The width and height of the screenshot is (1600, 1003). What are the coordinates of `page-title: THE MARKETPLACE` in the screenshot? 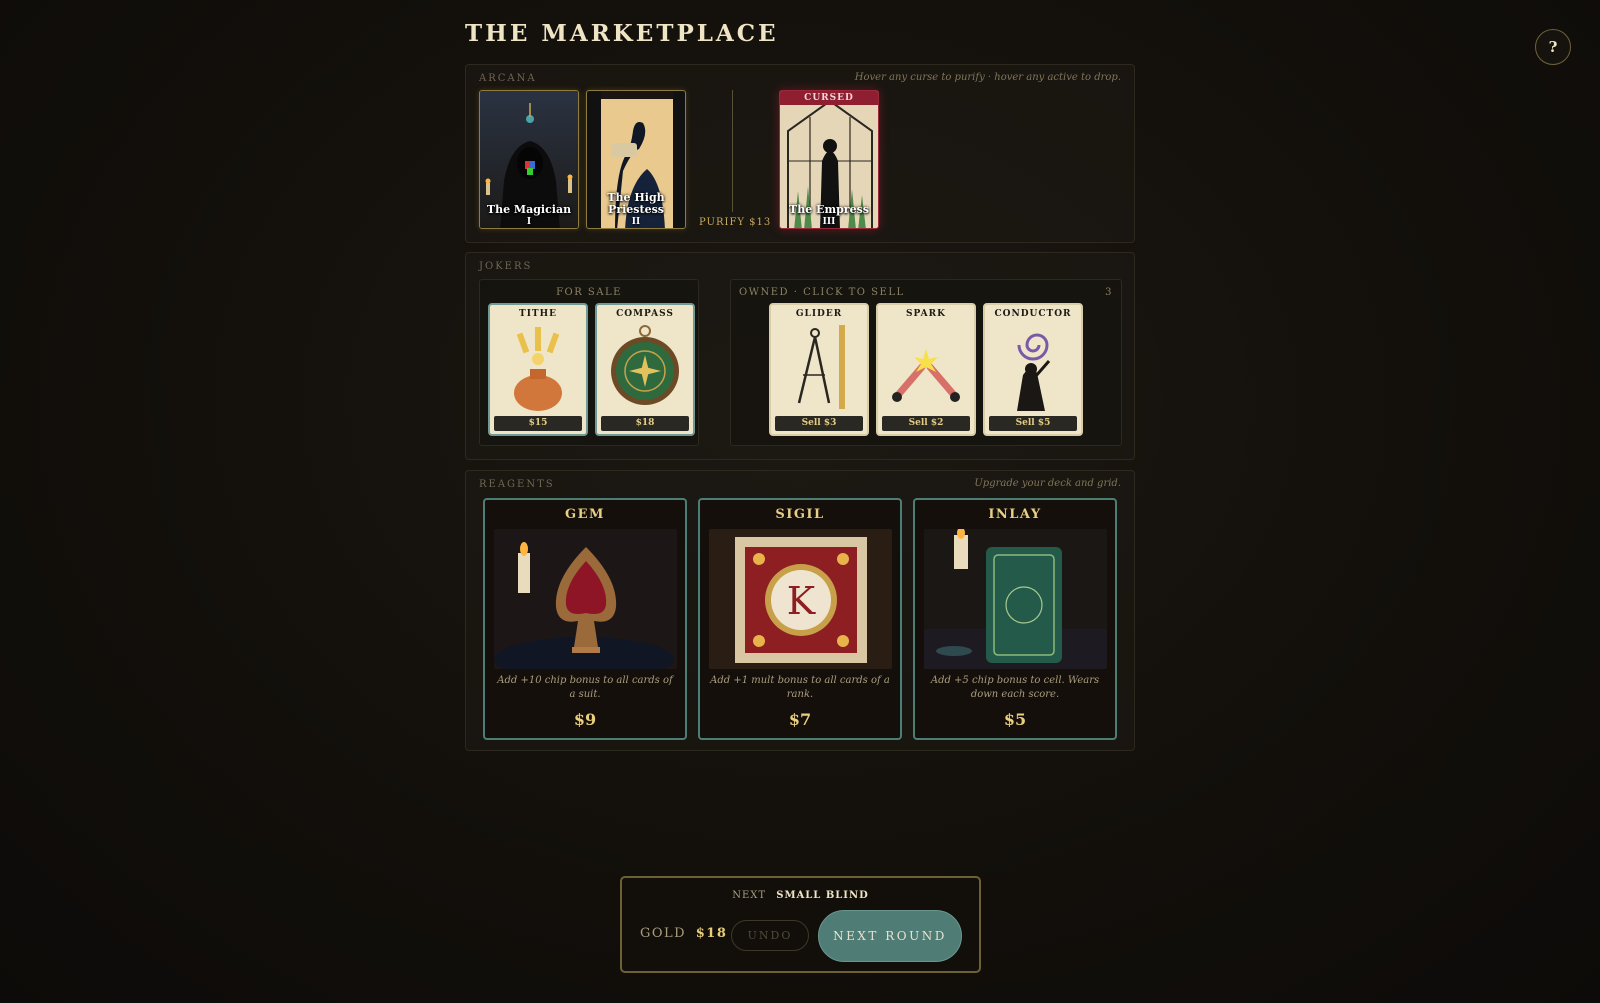 It's located at (622, 33).